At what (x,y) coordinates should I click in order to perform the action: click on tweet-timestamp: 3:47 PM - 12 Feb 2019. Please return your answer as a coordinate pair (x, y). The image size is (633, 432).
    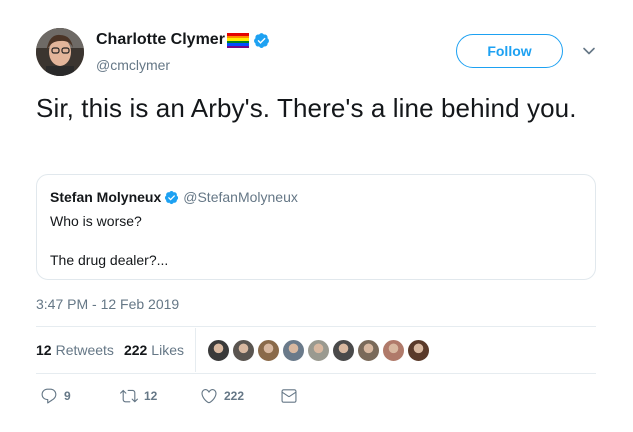
    Looking at the image, I should click on (107, 304).